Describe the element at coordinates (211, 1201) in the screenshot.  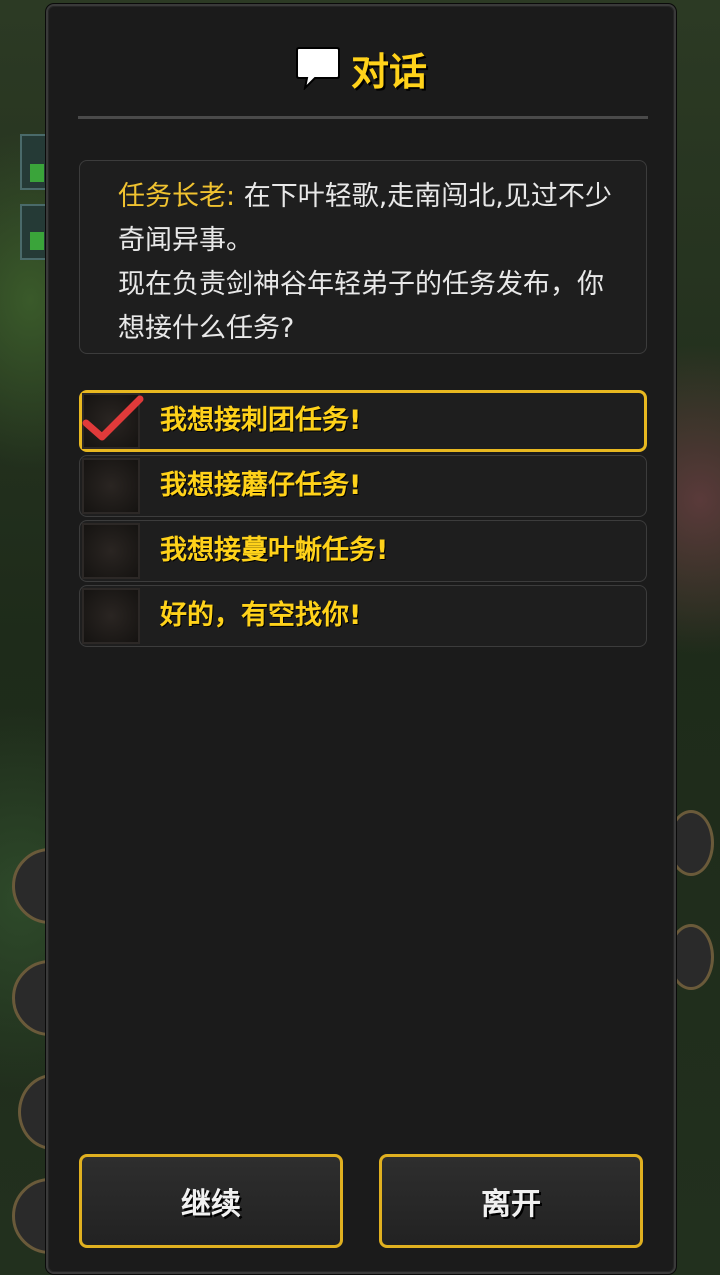
I see `continue-button: 继续` at that location.